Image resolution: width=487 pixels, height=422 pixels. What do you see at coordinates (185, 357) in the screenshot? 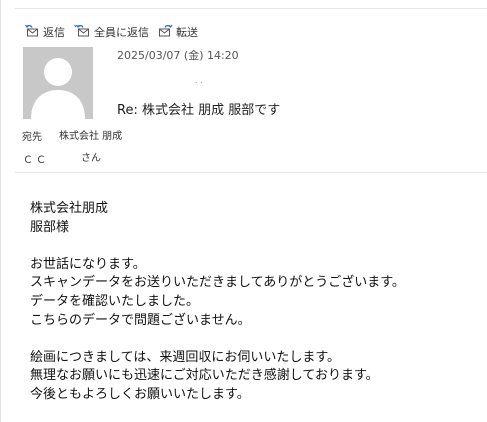
I see `body-line: 絵画につきましては、来週回収にお伺いいたします。` at bounding box center [185, 357].